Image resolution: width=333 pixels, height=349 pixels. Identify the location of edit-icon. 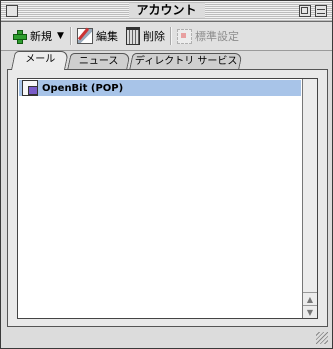
(85, 36).